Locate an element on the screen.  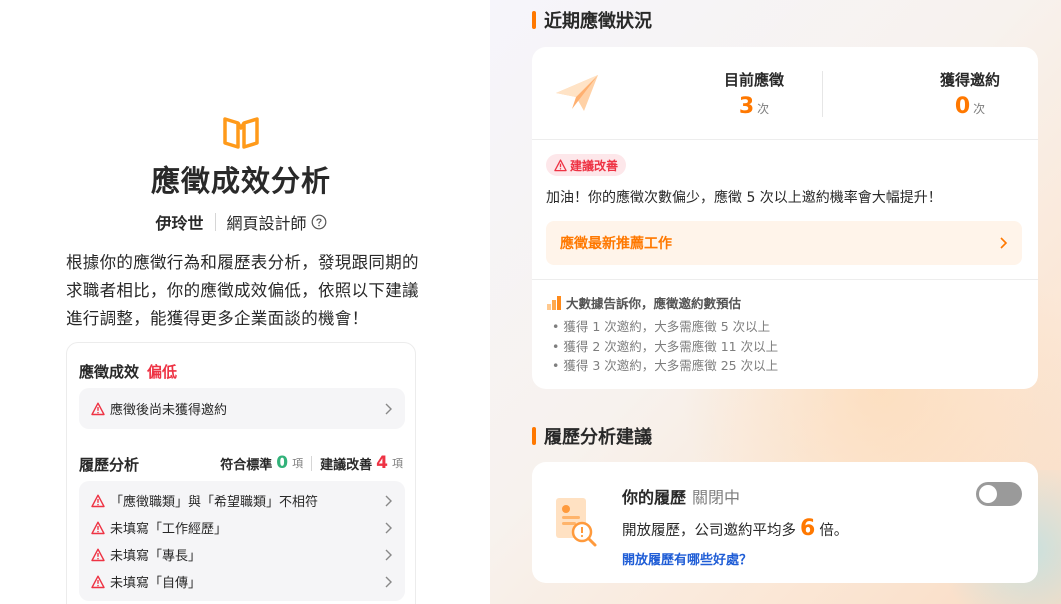
invited-stat: 獲得邀約 0次 is located at coordinates (970, 94).